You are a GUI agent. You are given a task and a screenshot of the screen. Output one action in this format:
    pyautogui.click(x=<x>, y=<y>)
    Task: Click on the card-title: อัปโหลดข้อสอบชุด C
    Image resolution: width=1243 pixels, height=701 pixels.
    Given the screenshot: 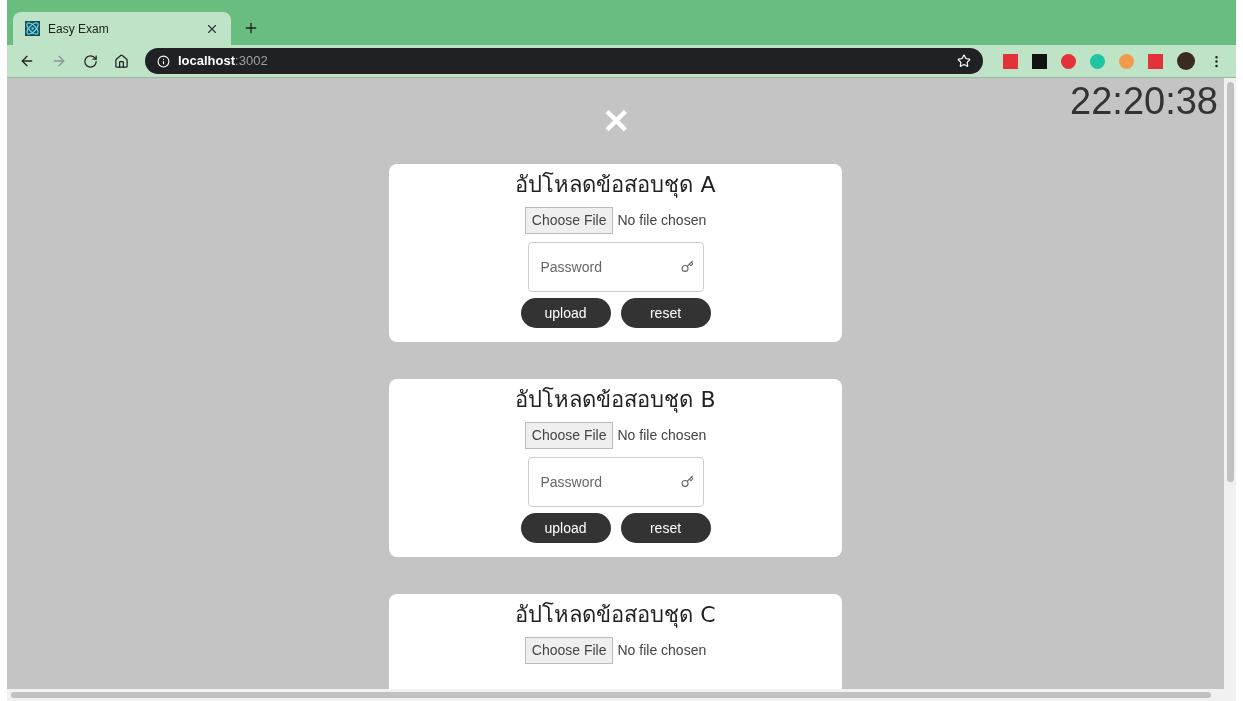 What is the action you would take?
    pyautogui.click(x=615, y=615)
    